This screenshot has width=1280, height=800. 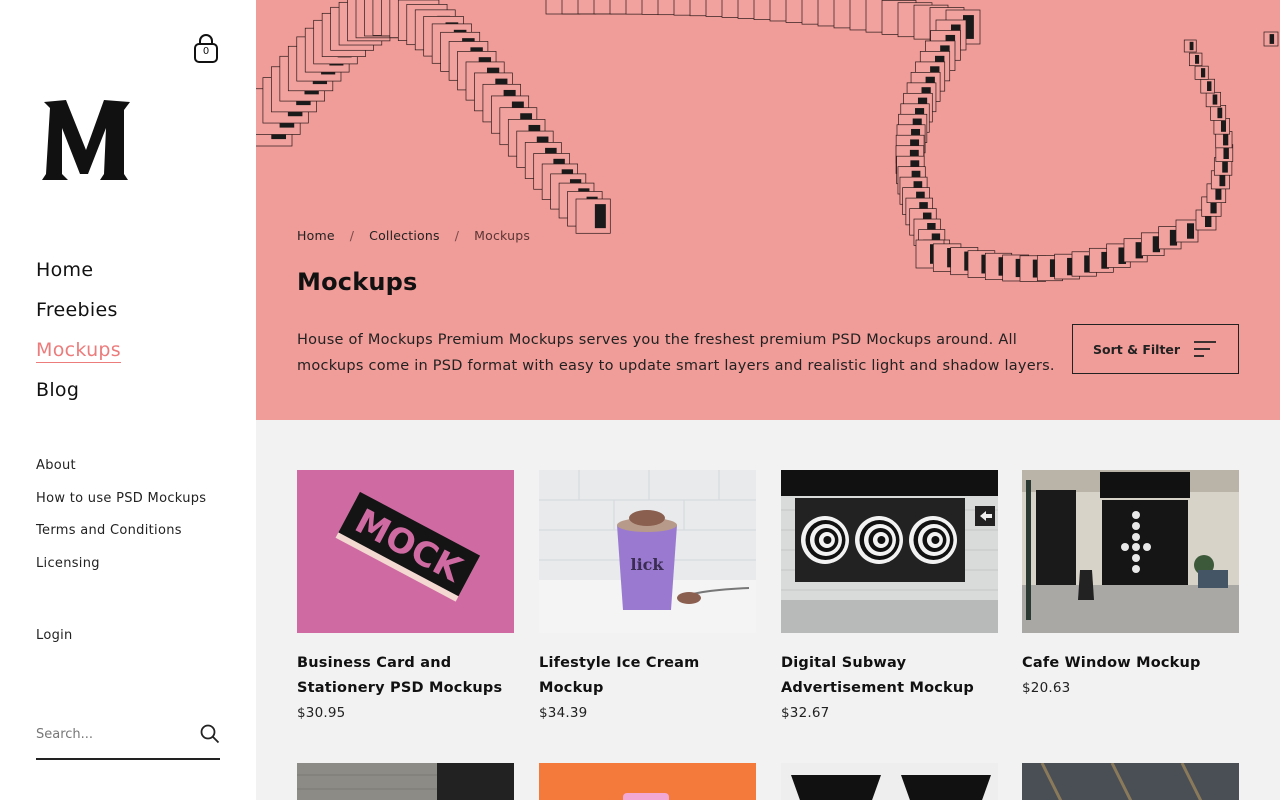 What do you see at coordinates (321, 713) in the screenshot?
I see `product-price: $30.95` at bounding box center [321, 713].